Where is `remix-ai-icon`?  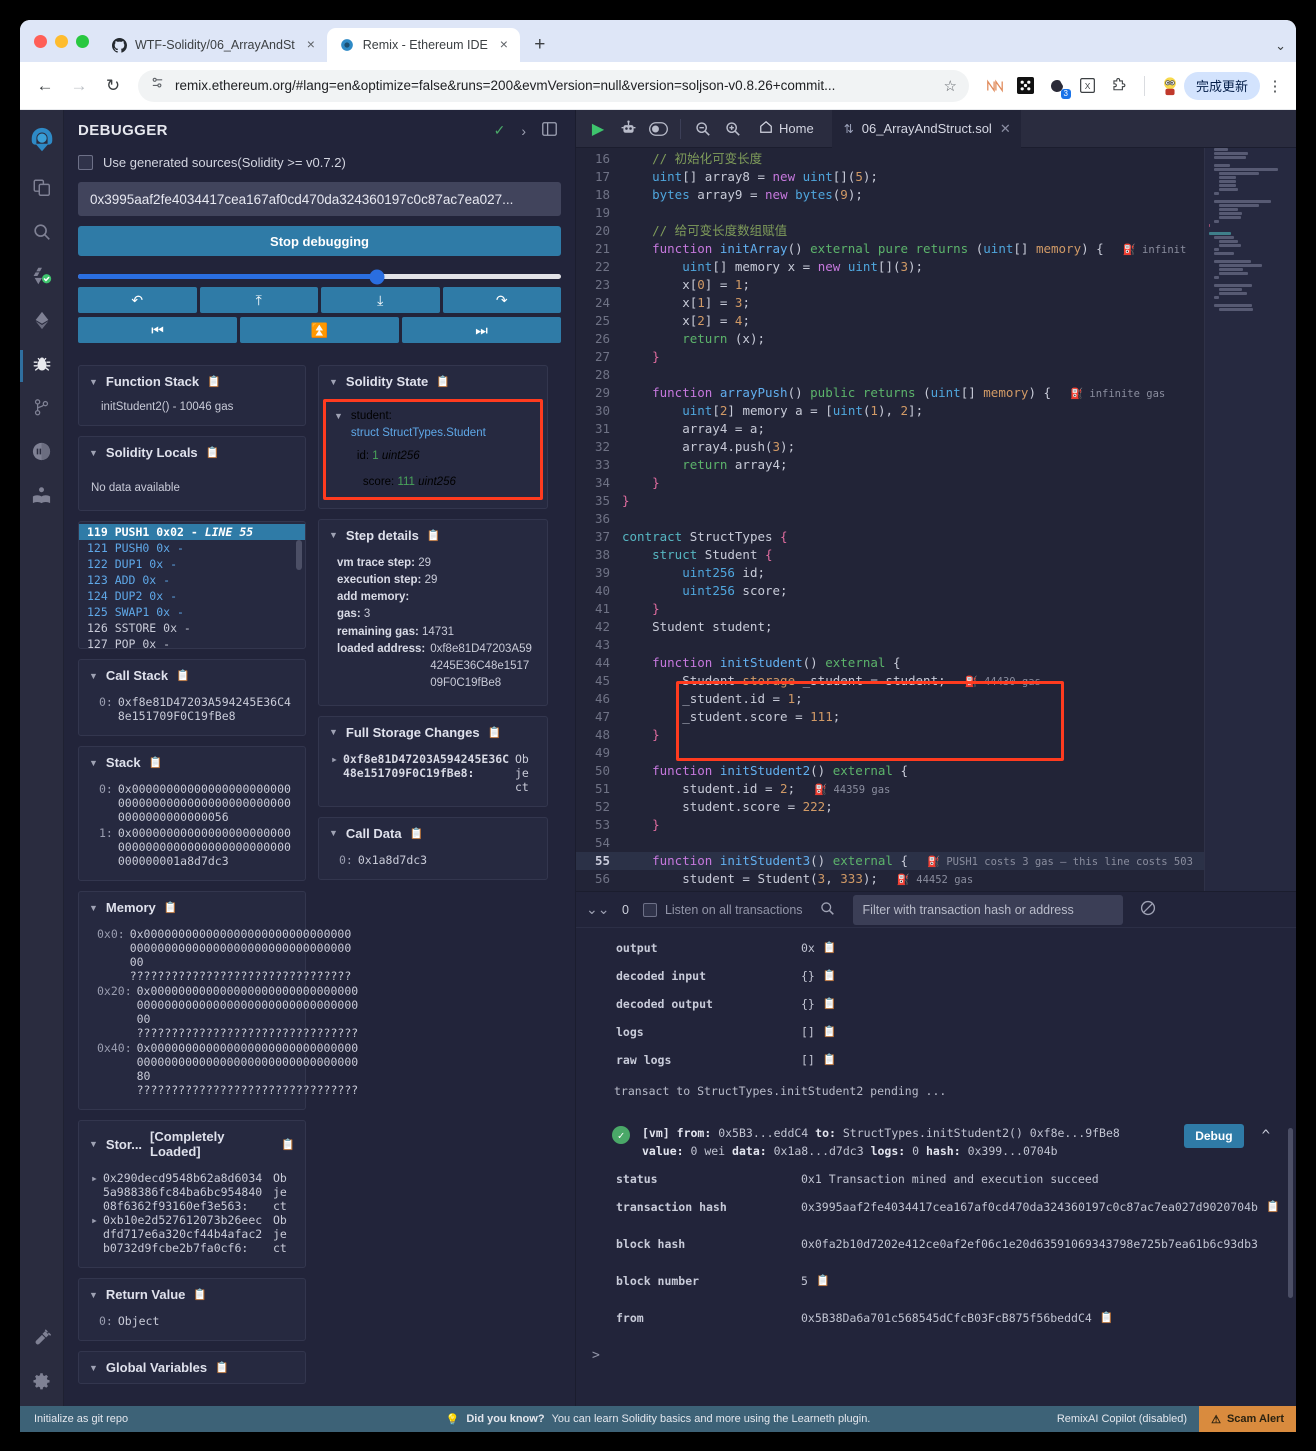 remix-ai-icon is located at coordinates (628, 129).